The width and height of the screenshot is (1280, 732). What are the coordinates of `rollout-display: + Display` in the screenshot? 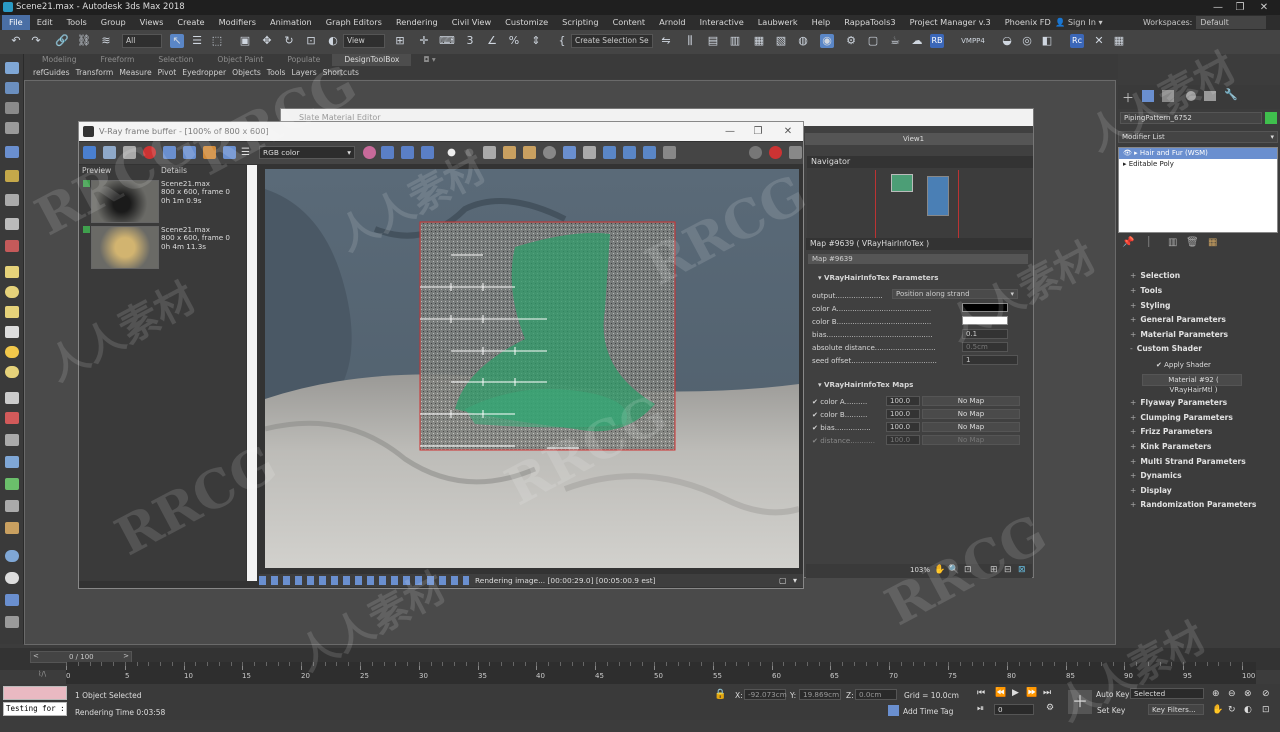 It's located at (1151, 490).